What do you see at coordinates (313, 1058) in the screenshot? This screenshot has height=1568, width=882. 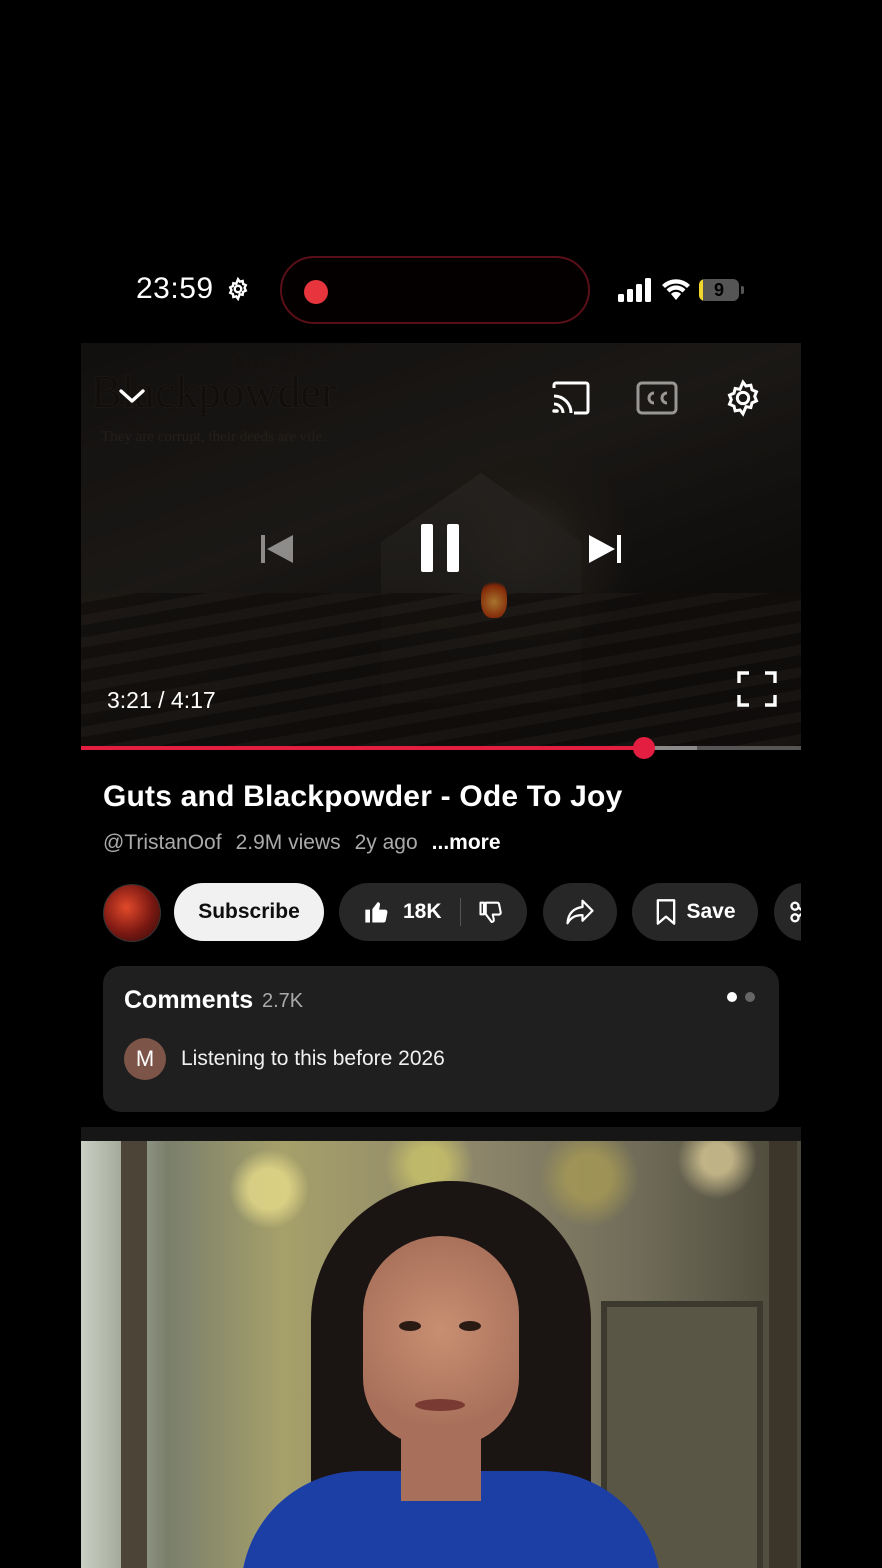 I see `top-comment-text: Listening to this before 2026` at bounding box center [313, 1058].